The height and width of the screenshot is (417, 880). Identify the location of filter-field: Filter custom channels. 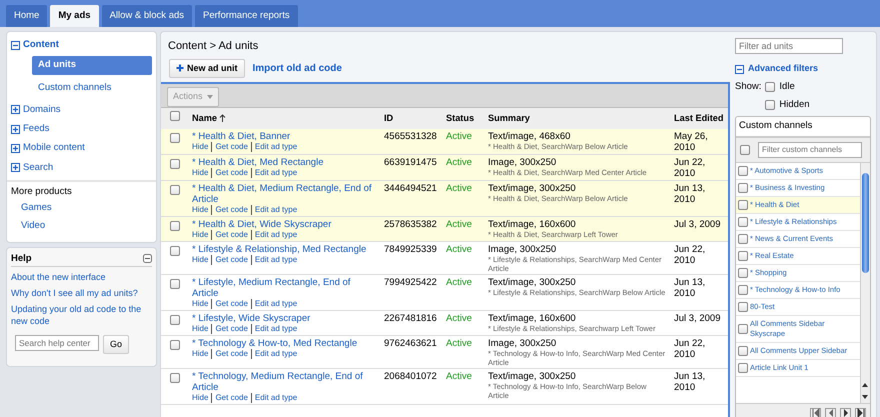
(810, 150).